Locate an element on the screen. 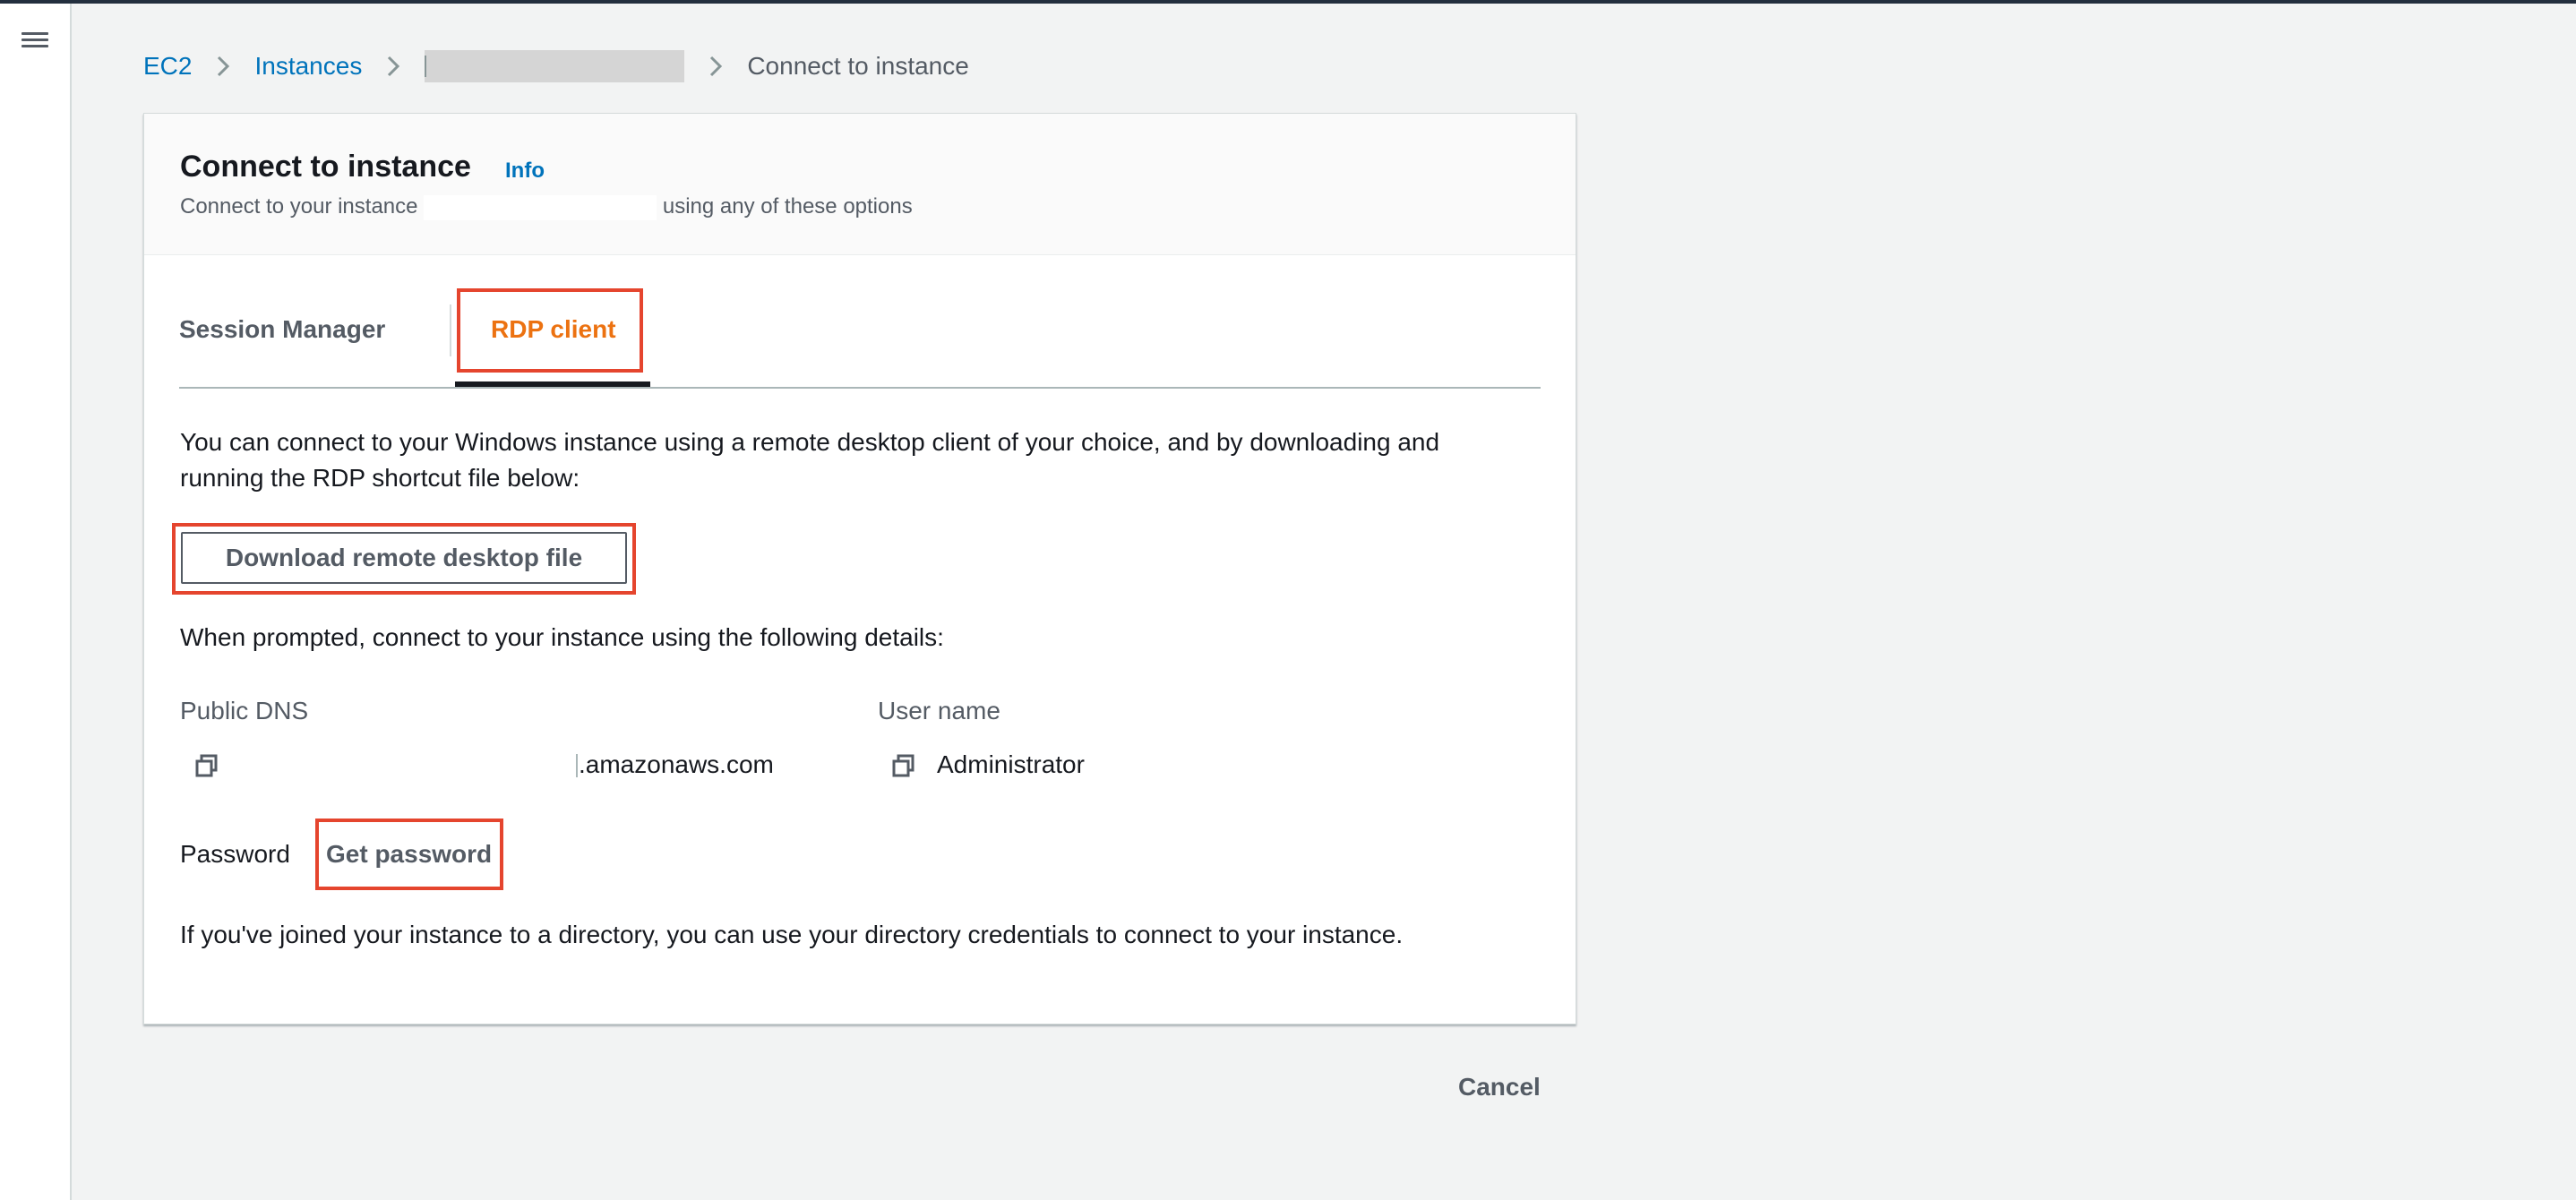  info-link: Info is located at coordinates (525, 171).